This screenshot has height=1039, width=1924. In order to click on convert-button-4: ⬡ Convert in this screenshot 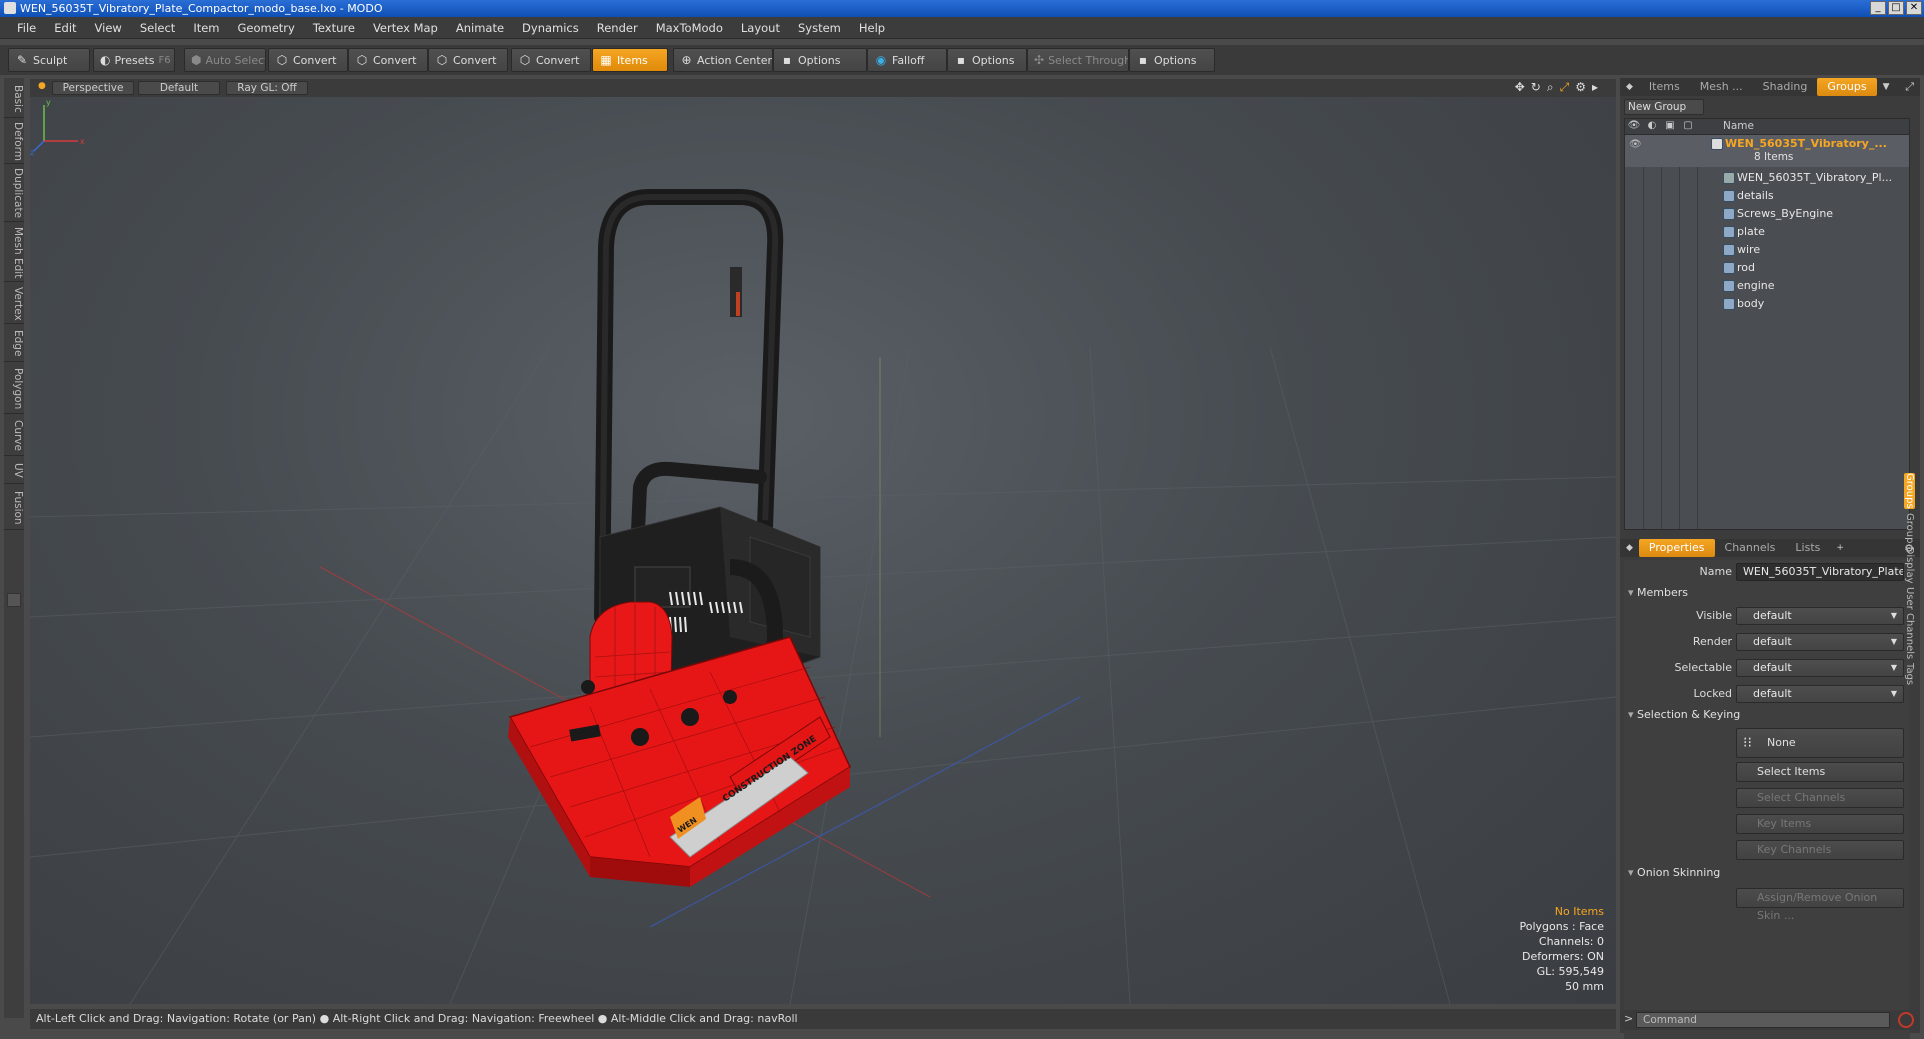, I will do `click(551, 60)`.